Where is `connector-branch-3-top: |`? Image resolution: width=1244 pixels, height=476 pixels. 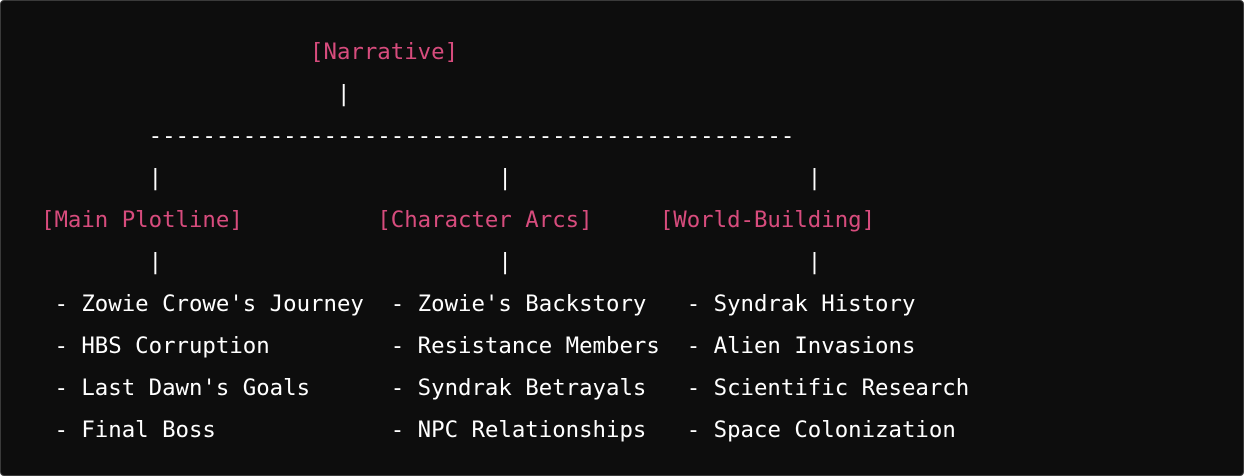
connector-branch-3-top: | is located at coordinates (814, 178).